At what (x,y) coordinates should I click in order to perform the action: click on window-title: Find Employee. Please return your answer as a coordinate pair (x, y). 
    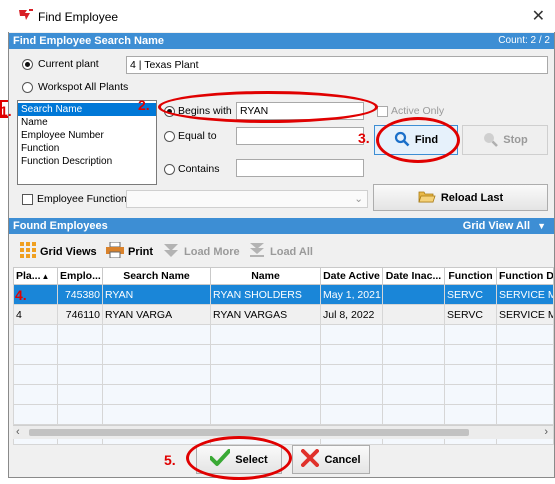
    Looking at the image, I should click on (78, 17).